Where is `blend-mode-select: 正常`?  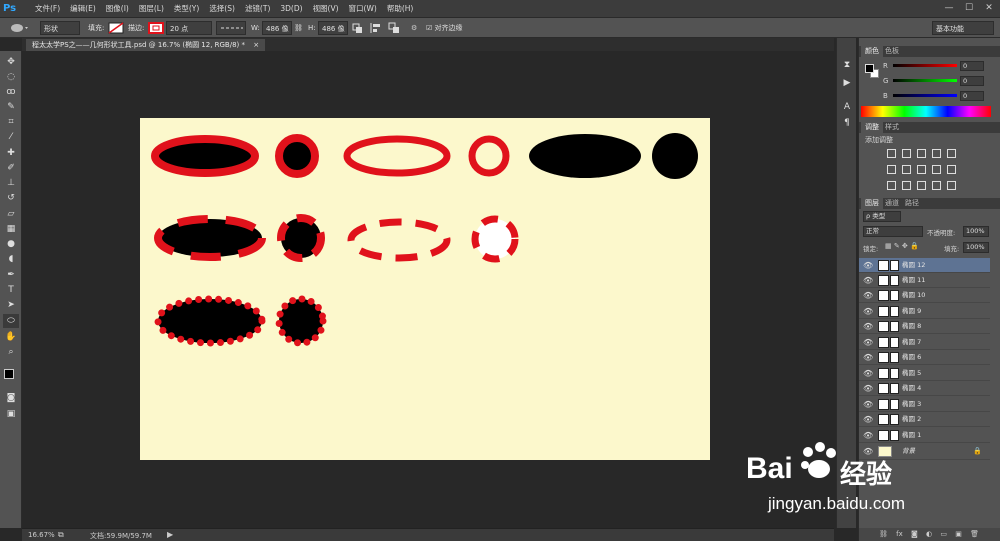
blend-mode-select: 正常 is located at coordinates (893, 231).